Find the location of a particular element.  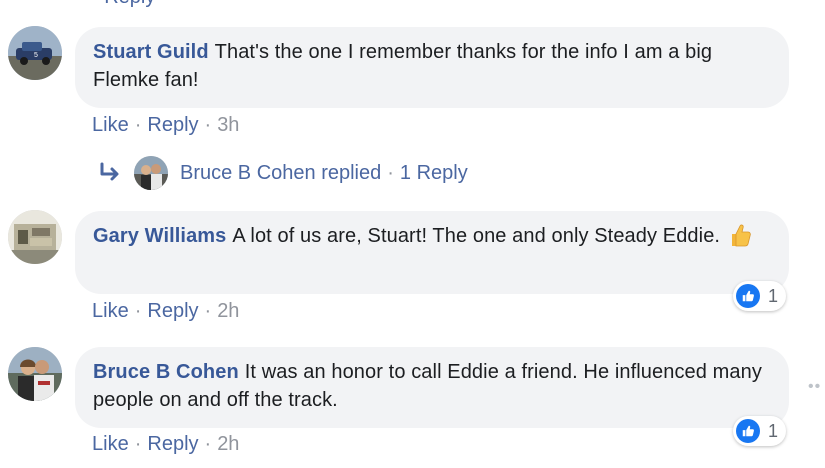

comment-author: Gary Williams is located at coordinates (159, 236).